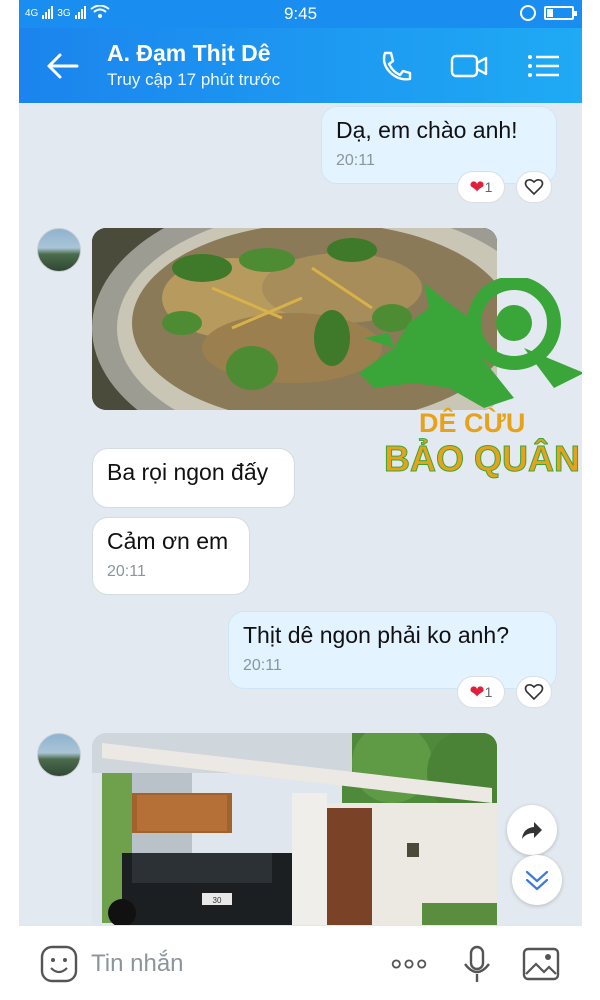 The image size is (600, 1000). What do you see at coordinates (560, 13) in the screenshot?
I see `battery-icon` at bounding box center [560, 13].